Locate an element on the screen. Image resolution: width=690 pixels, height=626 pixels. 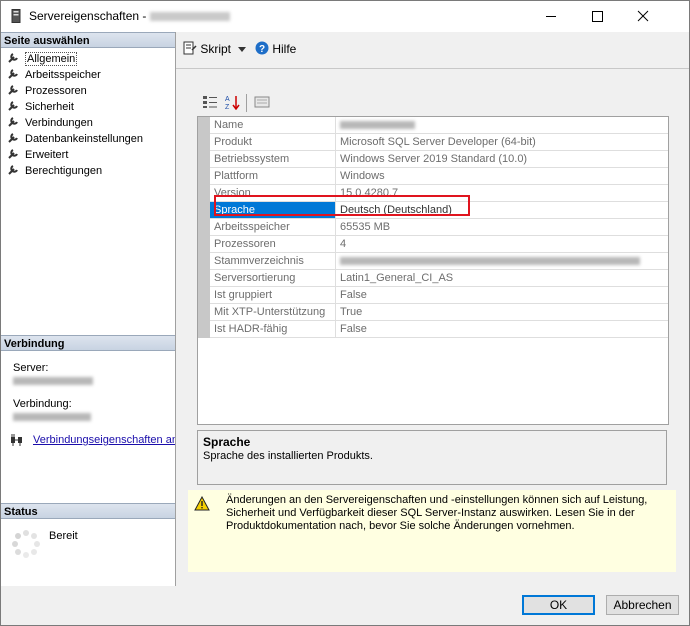
property-key: Plattform is located at coordinates (273, 176).